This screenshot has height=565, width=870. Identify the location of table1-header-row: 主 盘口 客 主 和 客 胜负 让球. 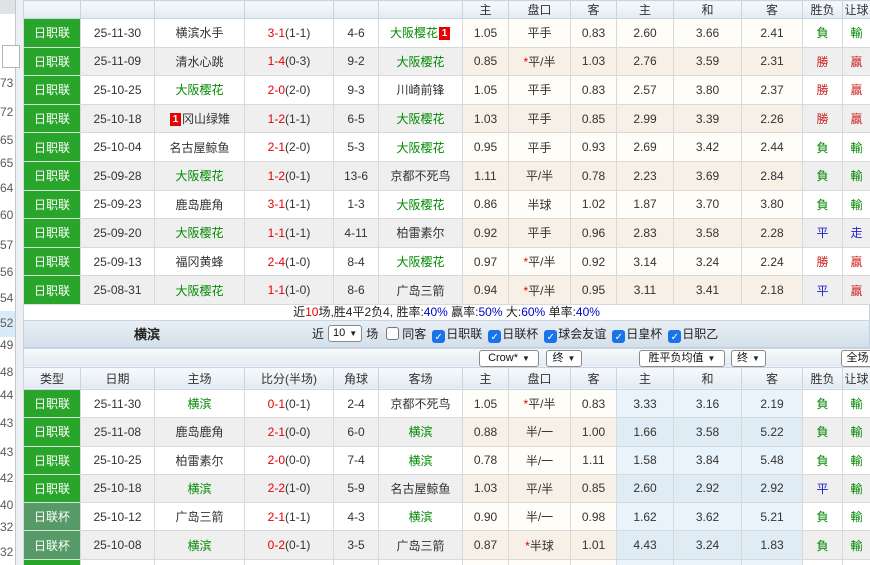
(446, 9).